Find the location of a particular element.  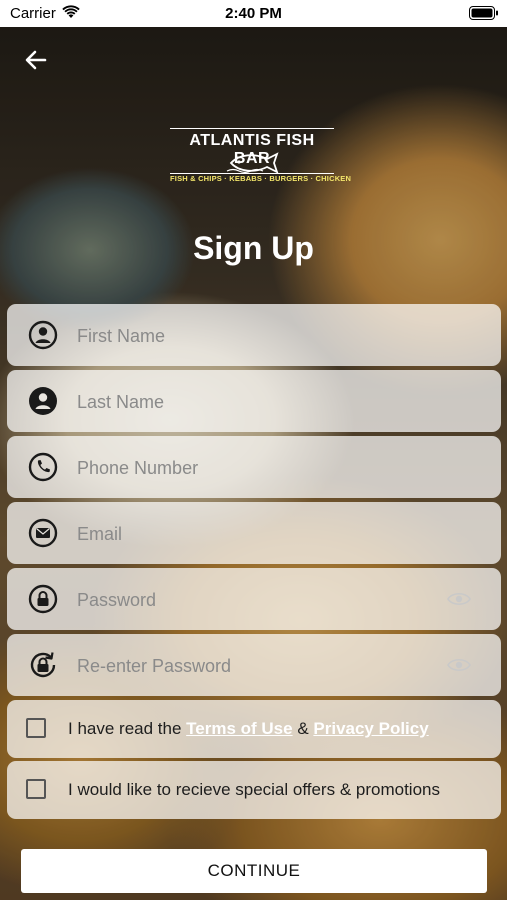

last-name-input is located at coordinates (257, 402).